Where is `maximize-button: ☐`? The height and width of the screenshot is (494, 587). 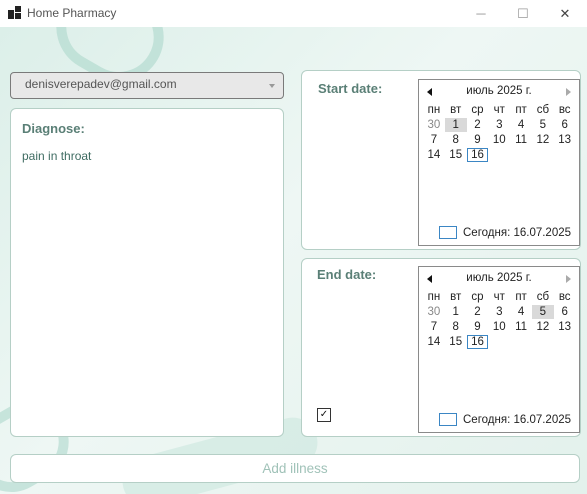 maximize-button: ☐ is located at coordinates (523, 13).